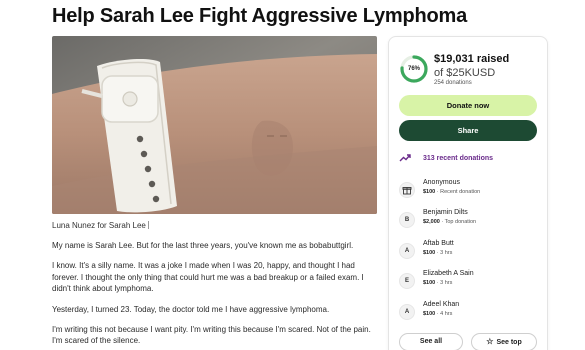 The width and height of the screenshot is (585, 350). I want to click on progress-ring: 76%, so click(414, 69).